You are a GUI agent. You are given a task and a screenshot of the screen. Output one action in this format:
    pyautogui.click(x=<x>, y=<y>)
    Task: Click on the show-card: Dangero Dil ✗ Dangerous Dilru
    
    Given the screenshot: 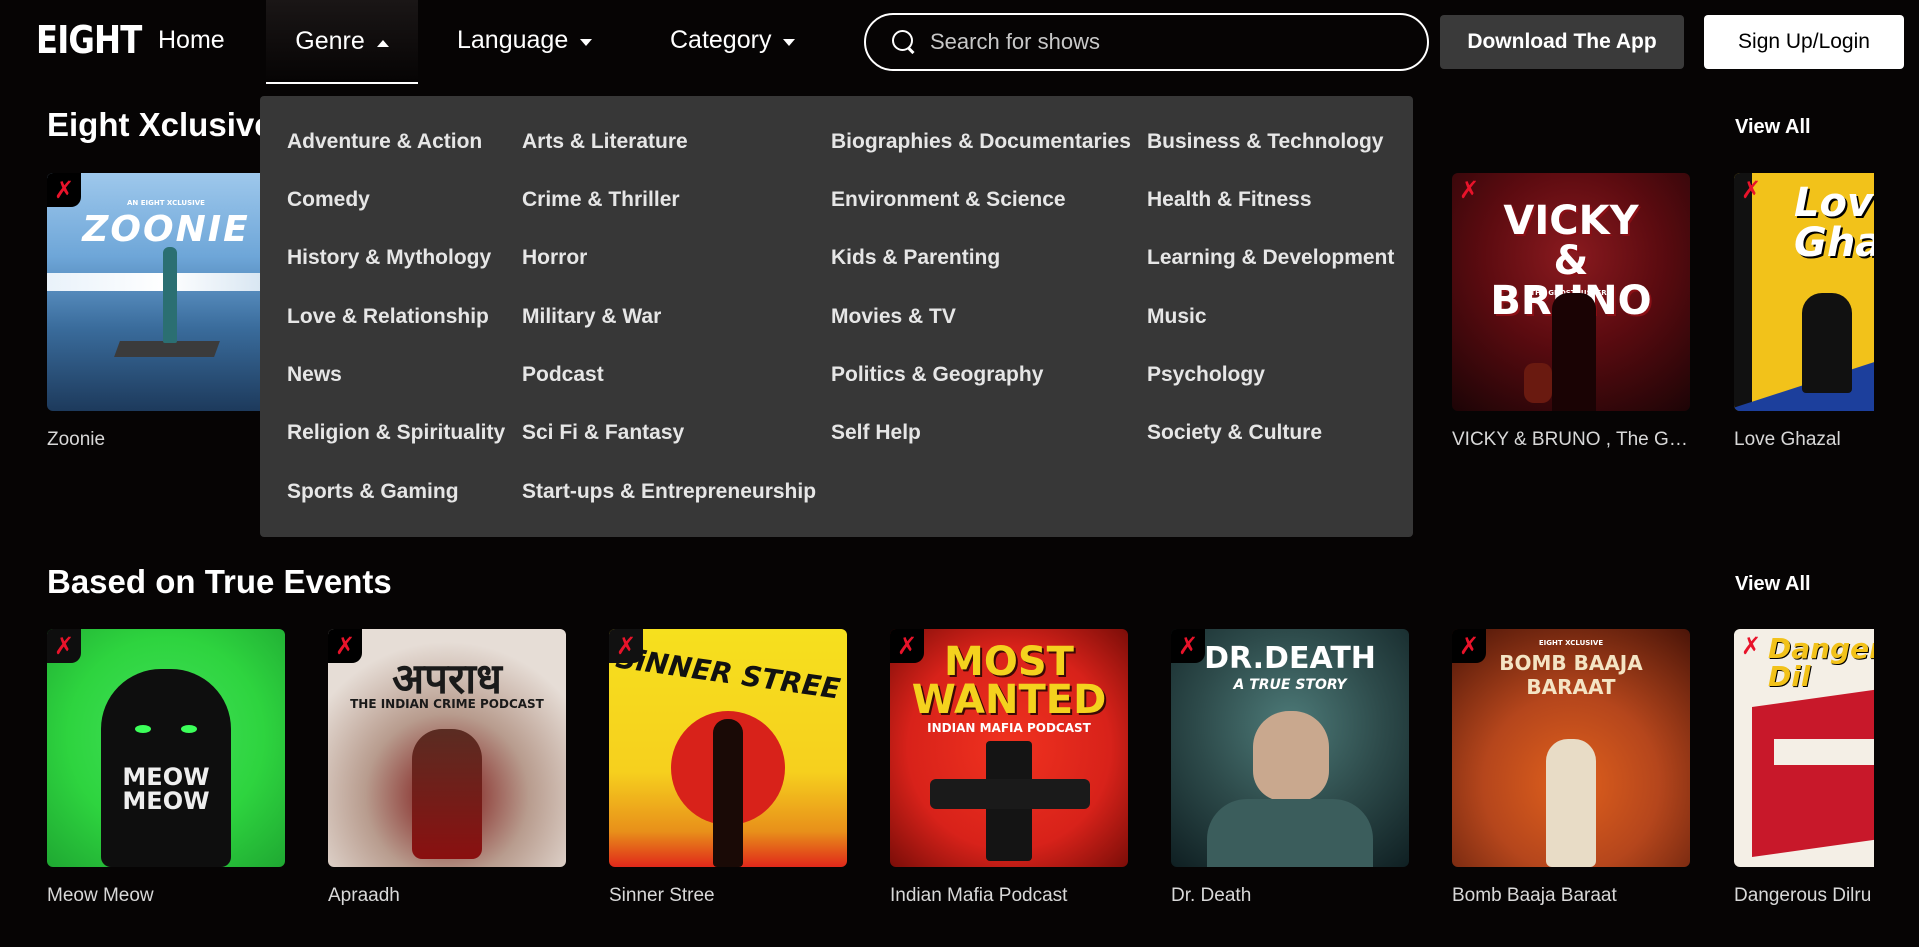 What is the action you would take?
    pyautogui.click(x=1804, y=768)
    